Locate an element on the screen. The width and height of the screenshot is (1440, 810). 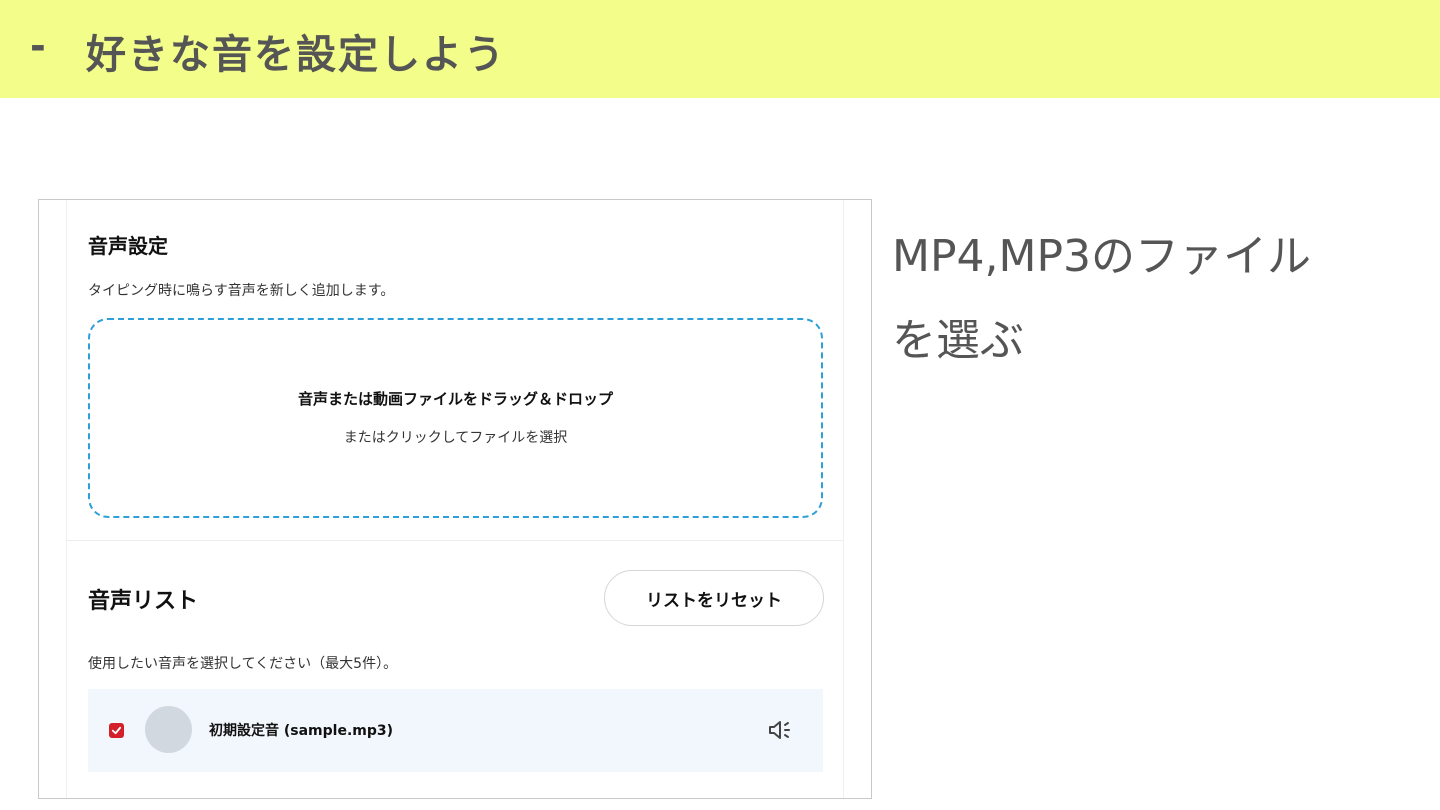
audio-settings-description: タイピング時に鳴らす音声を新しく追加します。 is located at coordinates (241, 291).